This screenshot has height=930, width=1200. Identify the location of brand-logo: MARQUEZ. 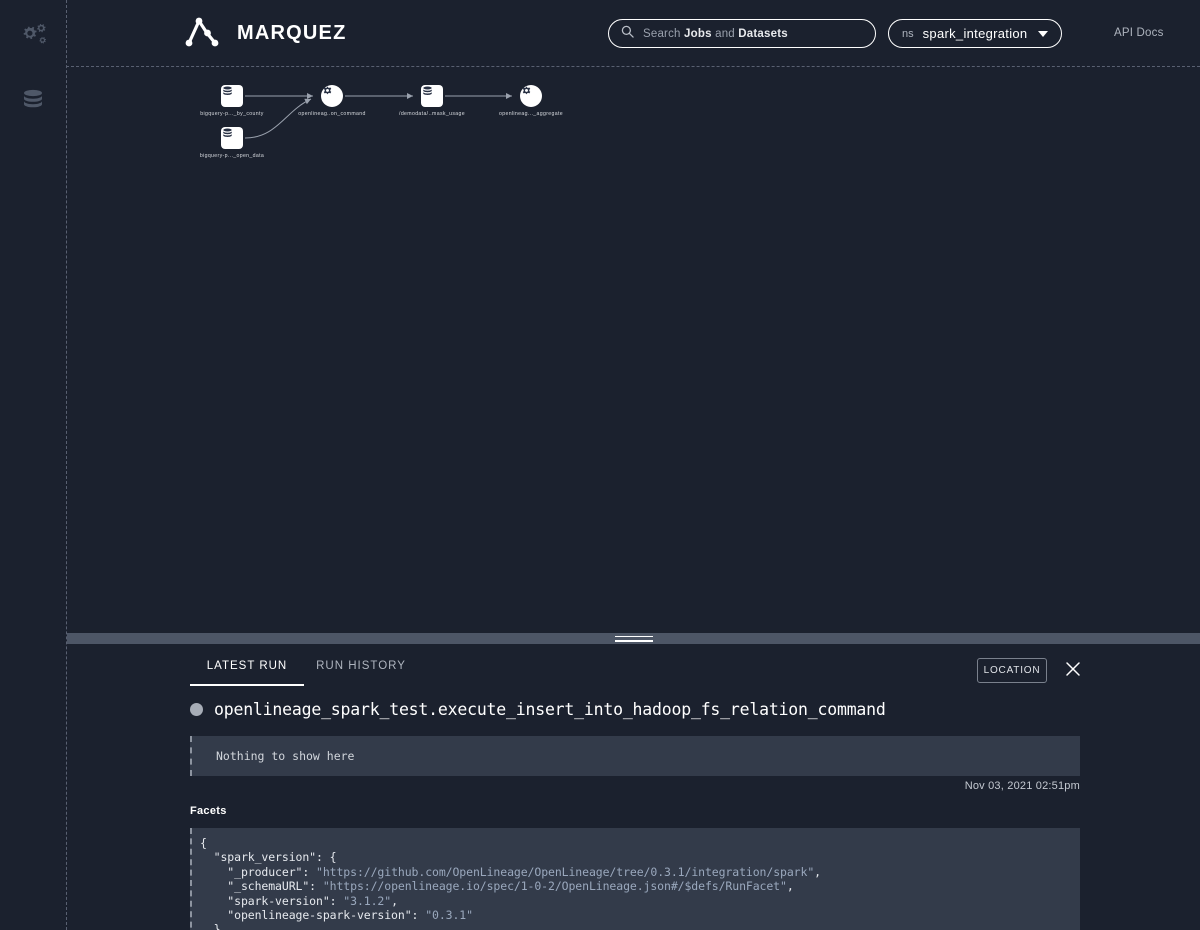
(264, 33).